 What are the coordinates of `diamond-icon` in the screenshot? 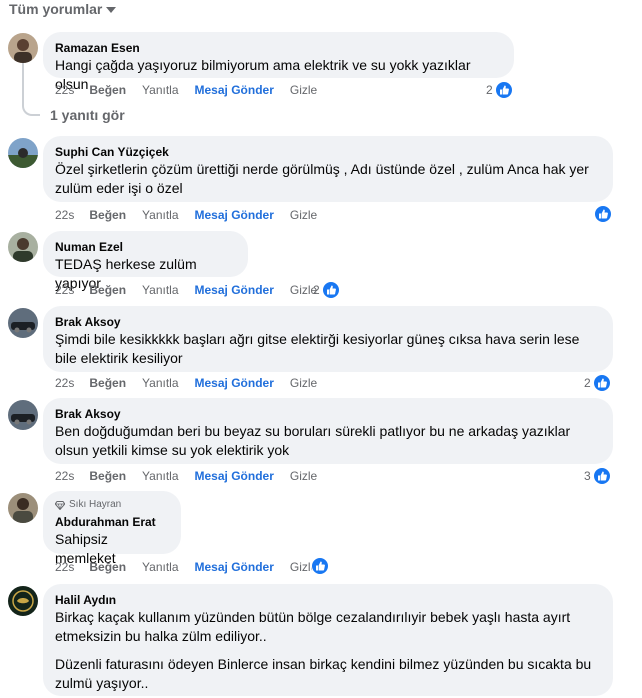 It's located at (60, 505).